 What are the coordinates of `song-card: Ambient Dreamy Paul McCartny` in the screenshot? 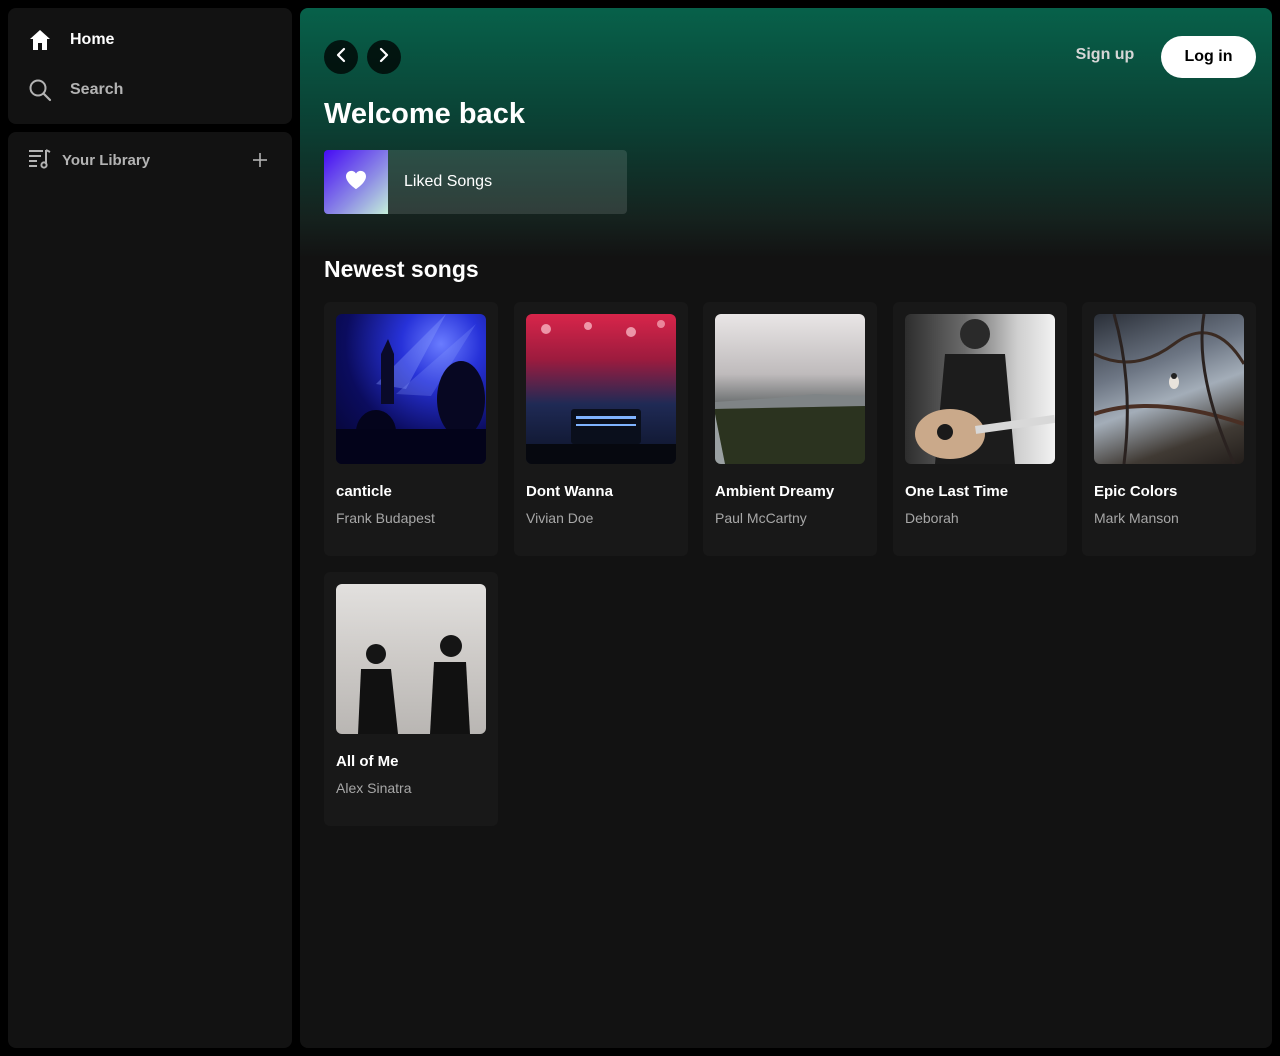 It's located at (790, 429).